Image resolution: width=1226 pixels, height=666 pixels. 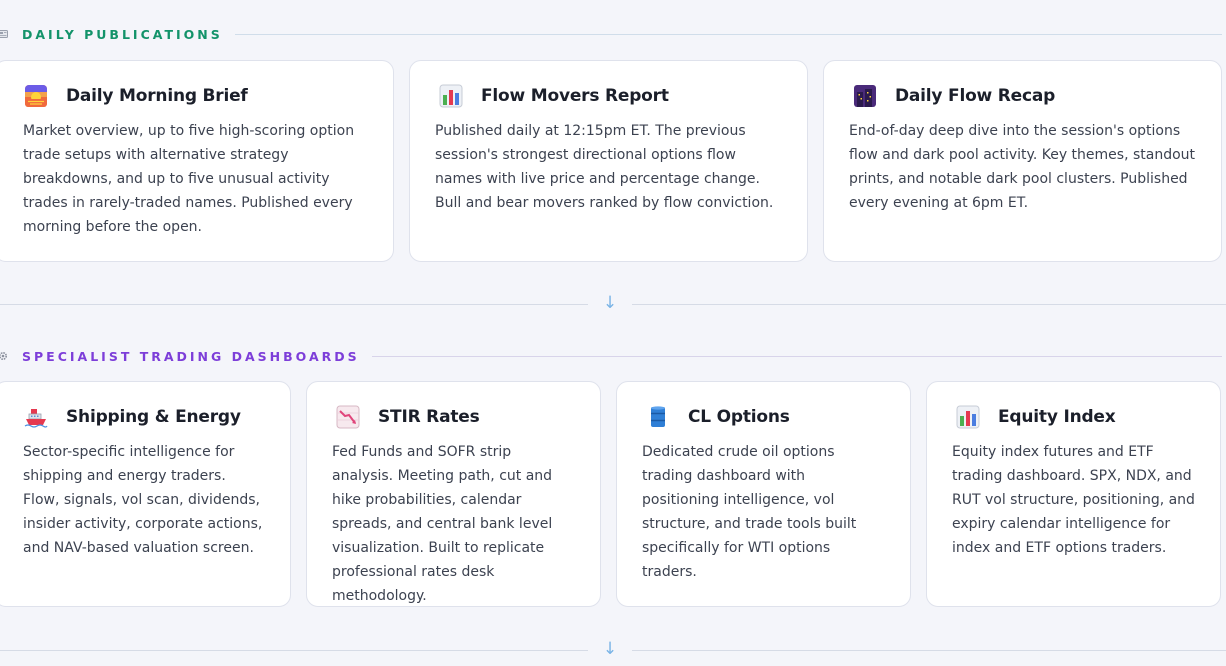 I want to click on card-title: Equity Index, so click(x=1057, y=417).